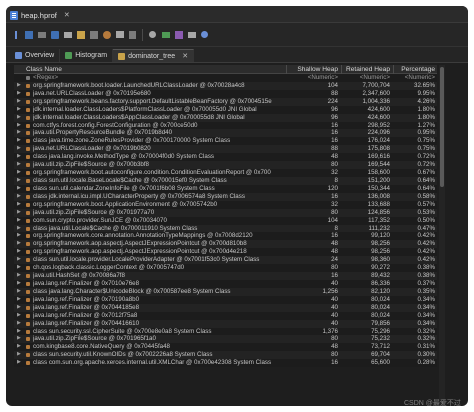  Describe the element at coordinates (426, 149) in the screenshot. I see `percentage-cell: 0.75%` at that location.